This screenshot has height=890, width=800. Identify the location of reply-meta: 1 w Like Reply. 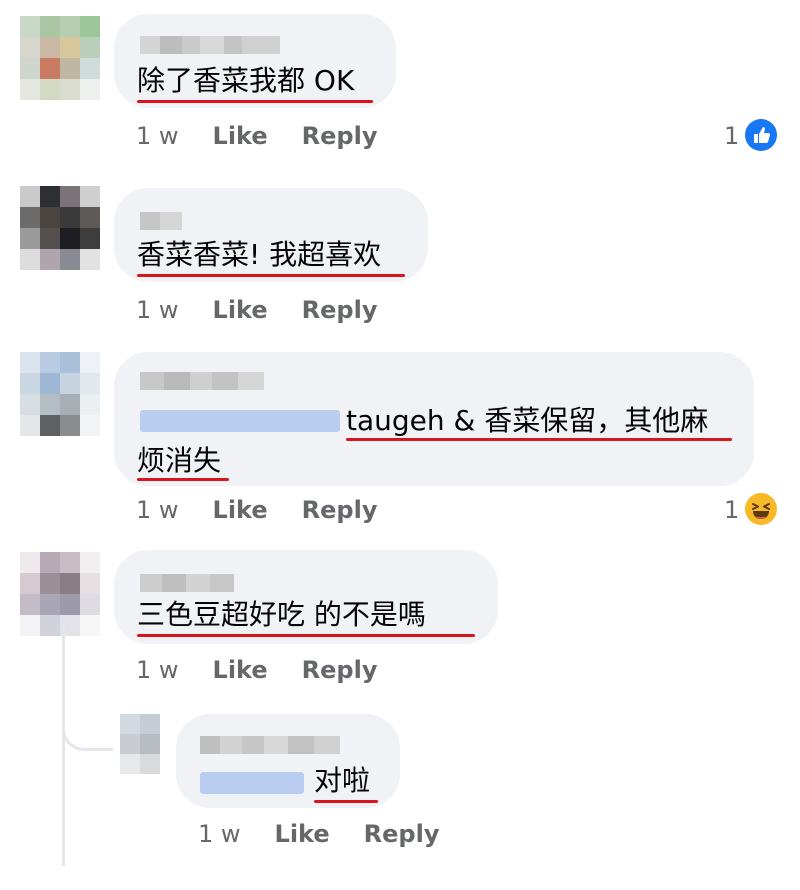
(318, 834).